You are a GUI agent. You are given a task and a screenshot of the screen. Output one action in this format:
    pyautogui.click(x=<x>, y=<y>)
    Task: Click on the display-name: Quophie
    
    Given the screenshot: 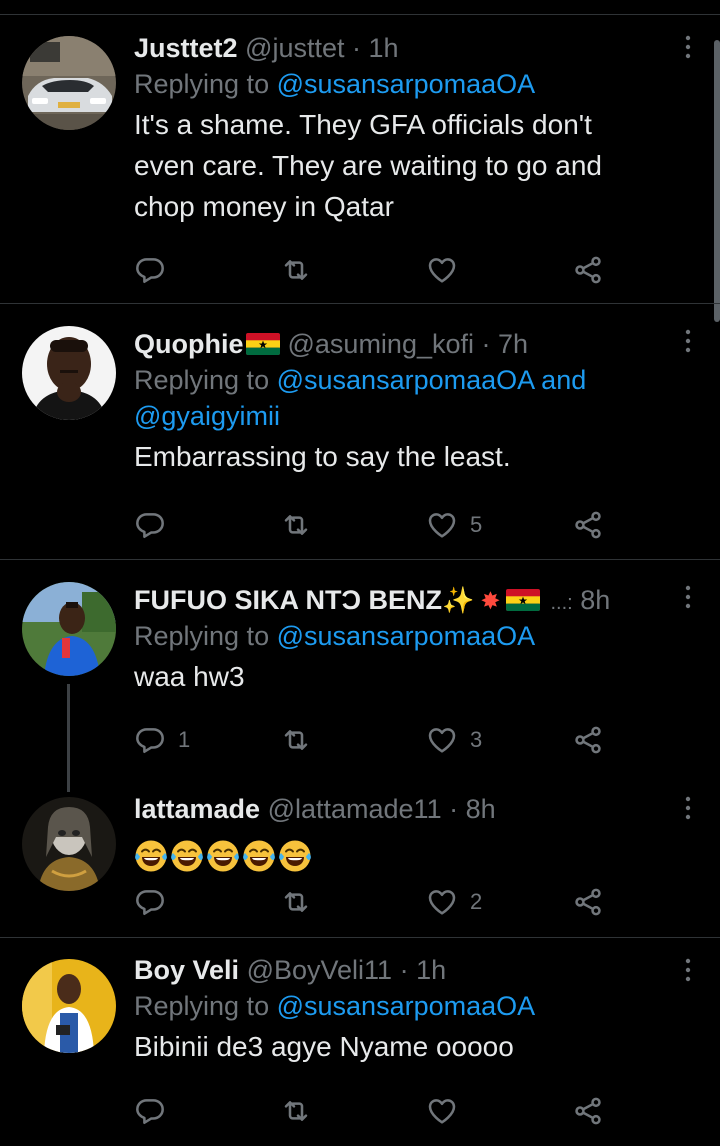 What is the action you would take?
    pyautogui.click(x=189, y=344)
    